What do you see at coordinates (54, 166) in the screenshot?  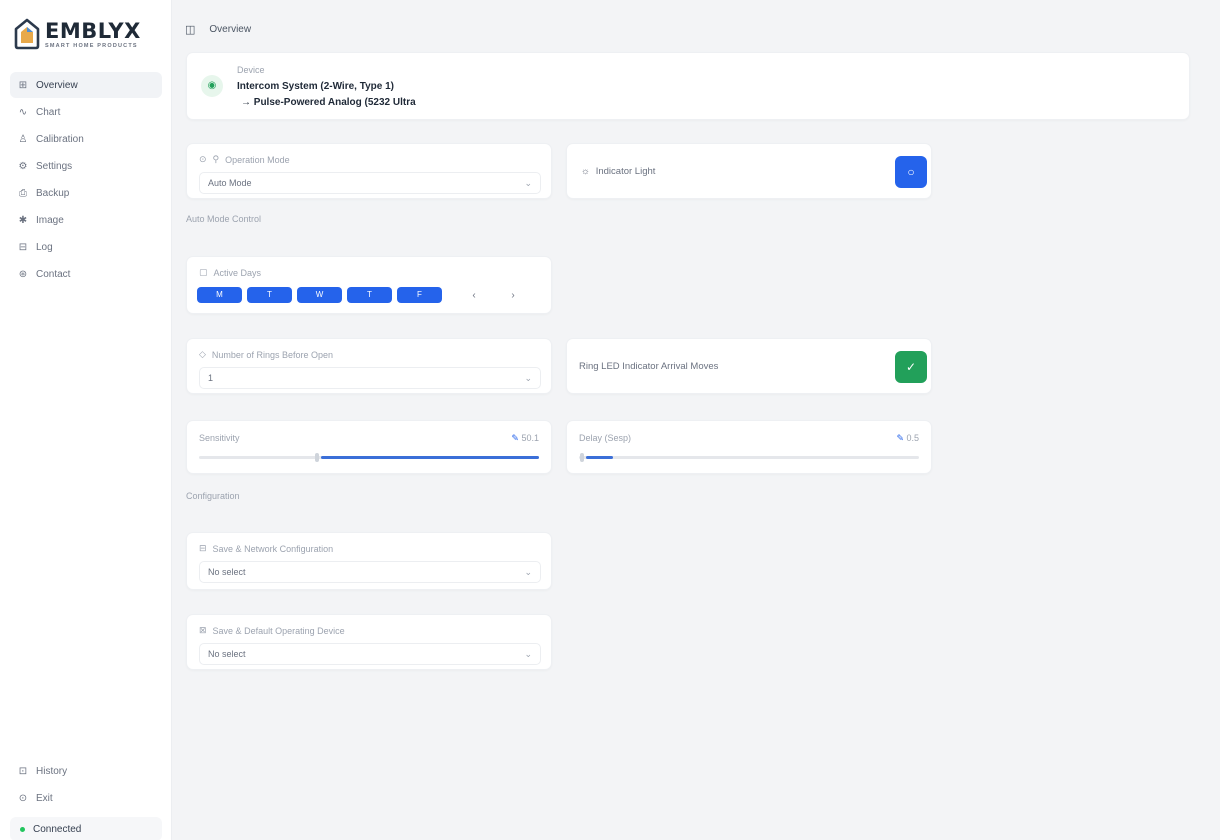 I see `sidebar-item-label: Settings` at bounding box center [54, 166].